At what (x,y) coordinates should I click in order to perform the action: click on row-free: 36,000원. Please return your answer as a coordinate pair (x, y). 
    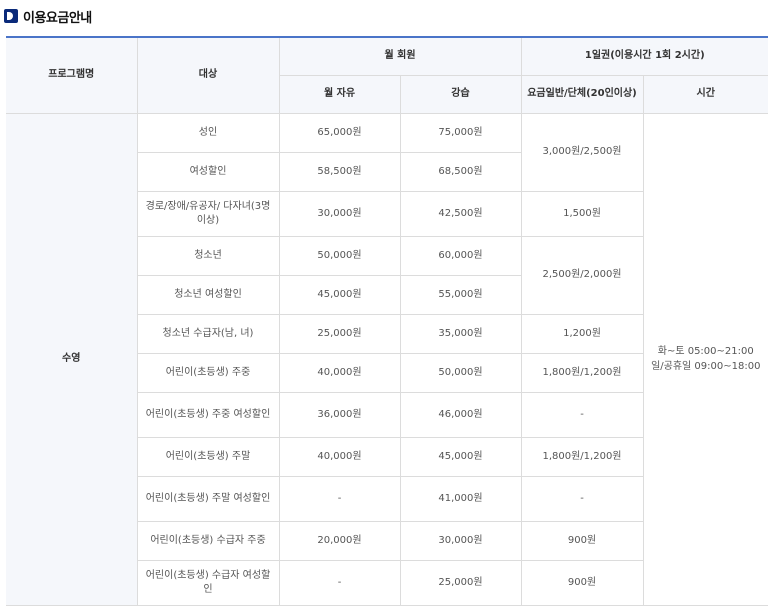
    Looking at the image, I should click on (339, 414).